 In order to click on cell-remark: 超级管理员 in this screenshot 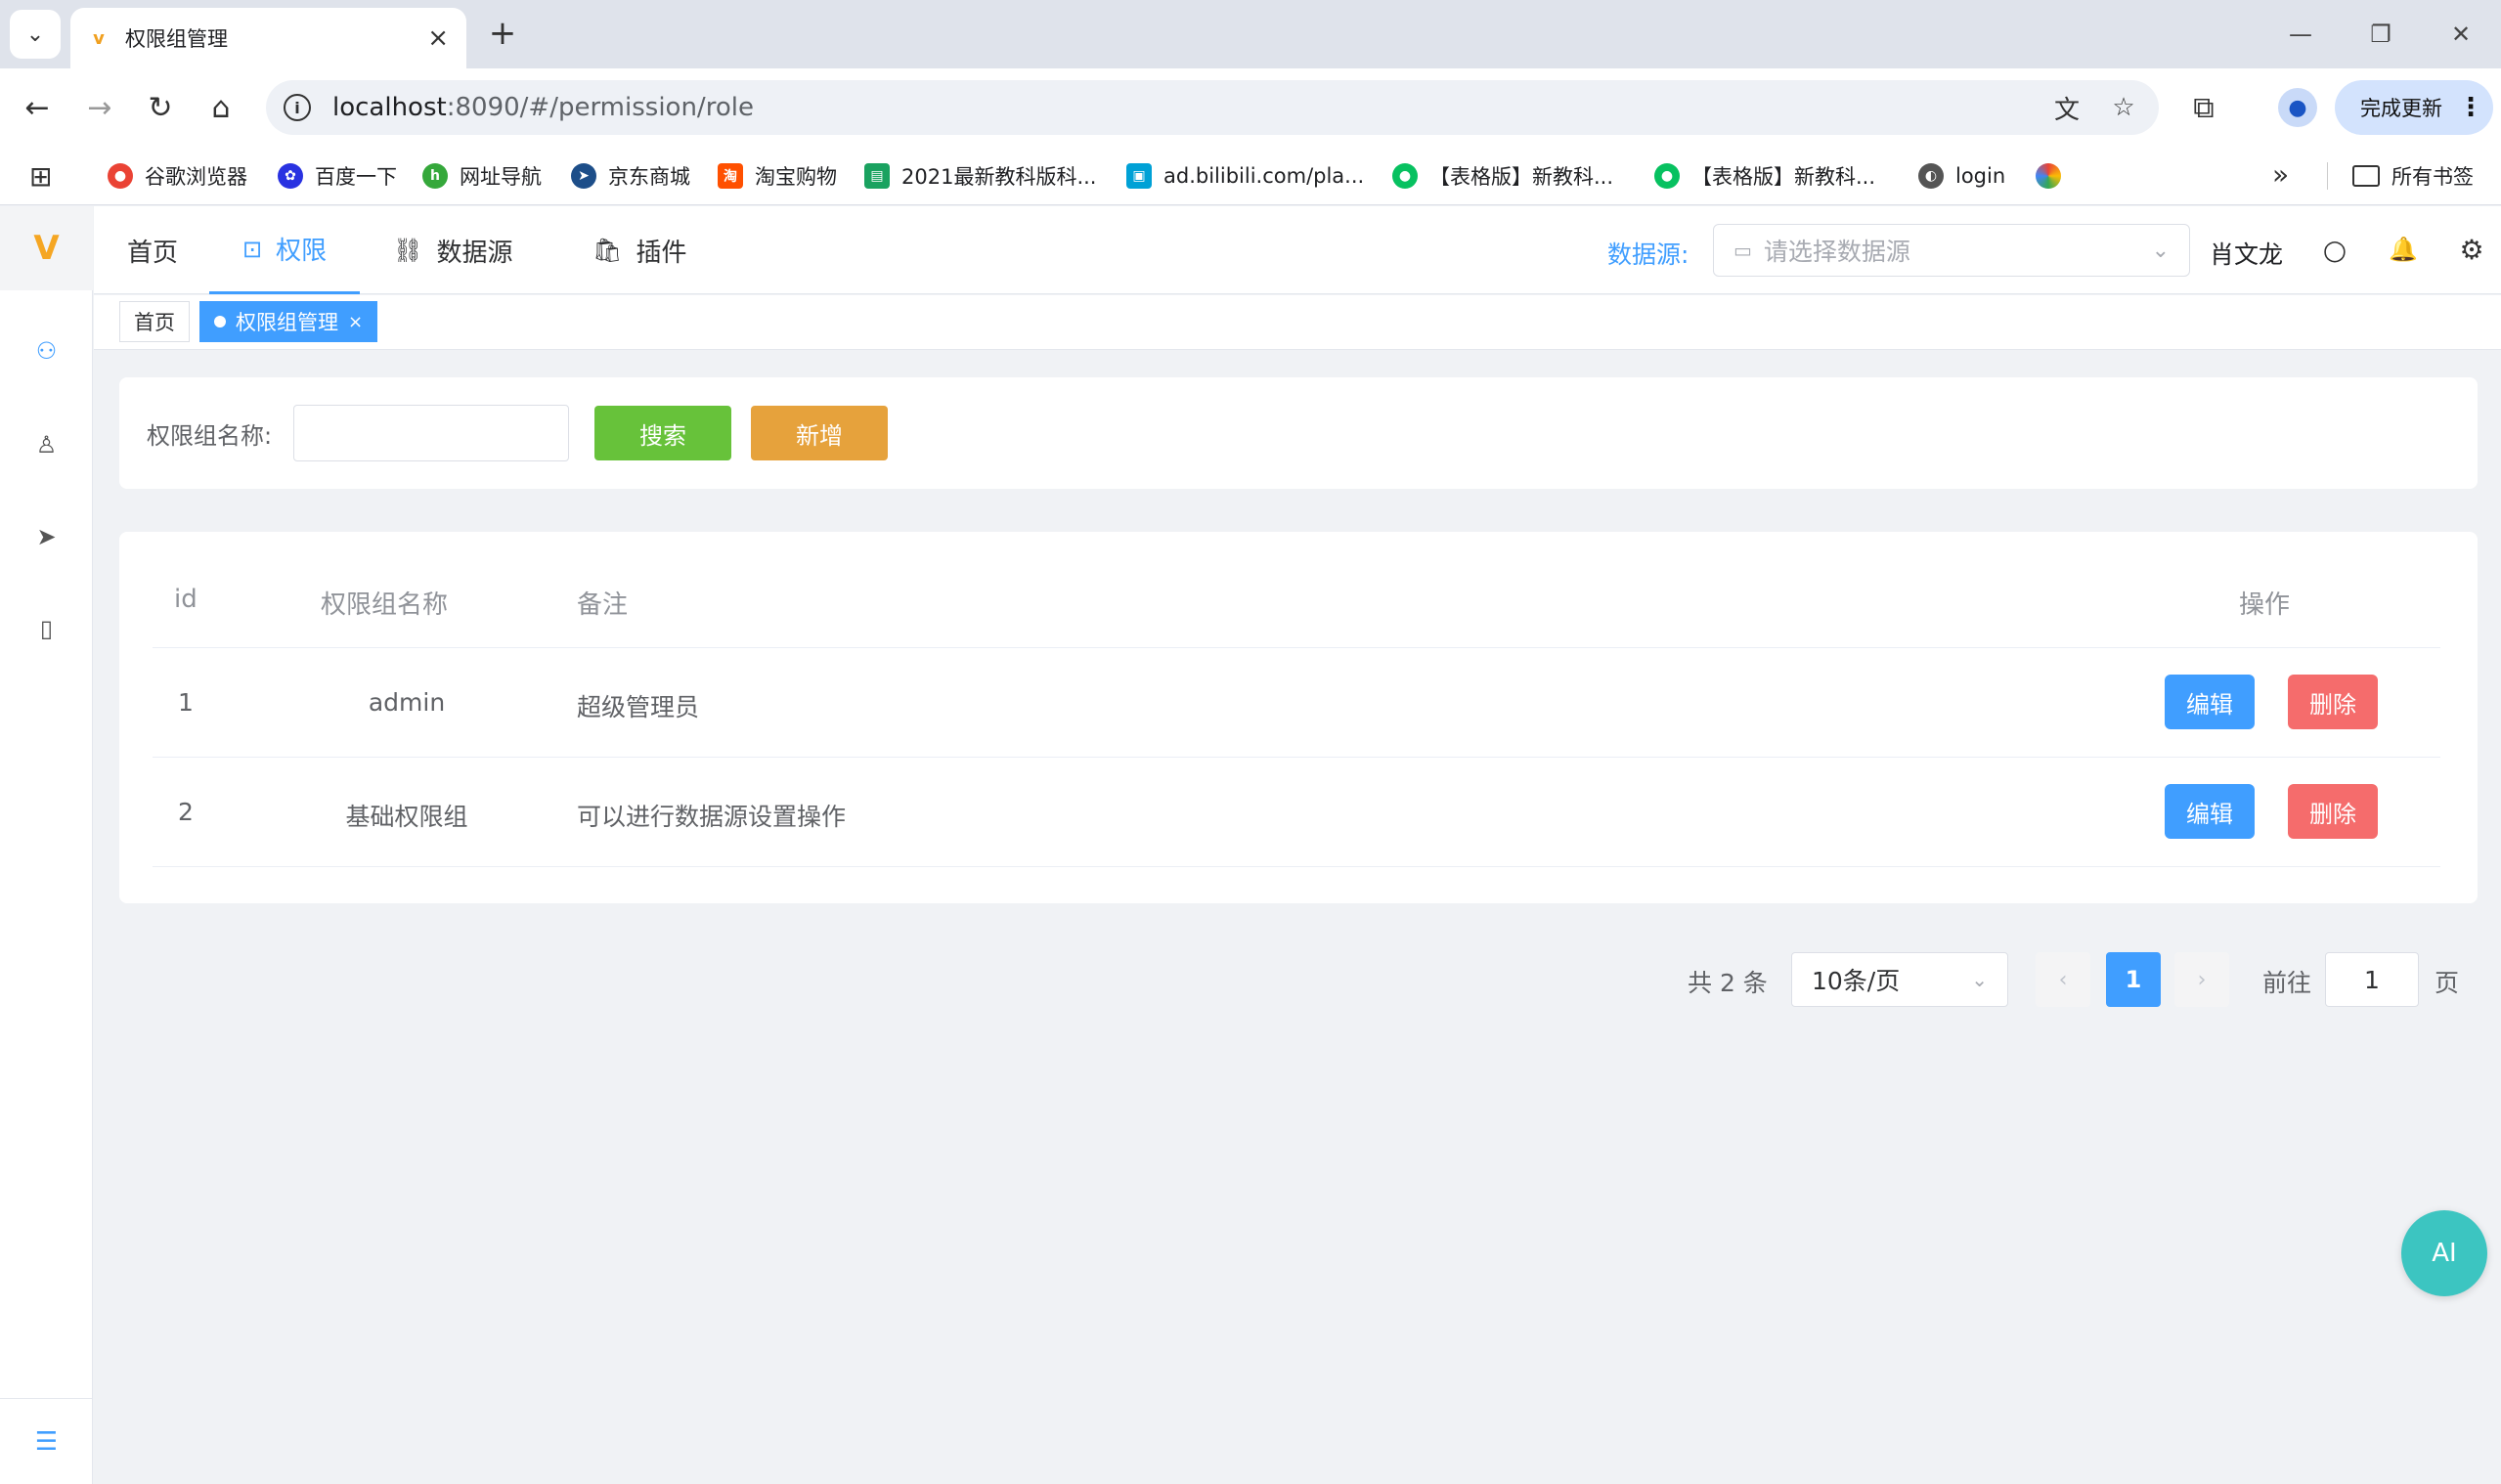, I will do `click(638, 707)`.